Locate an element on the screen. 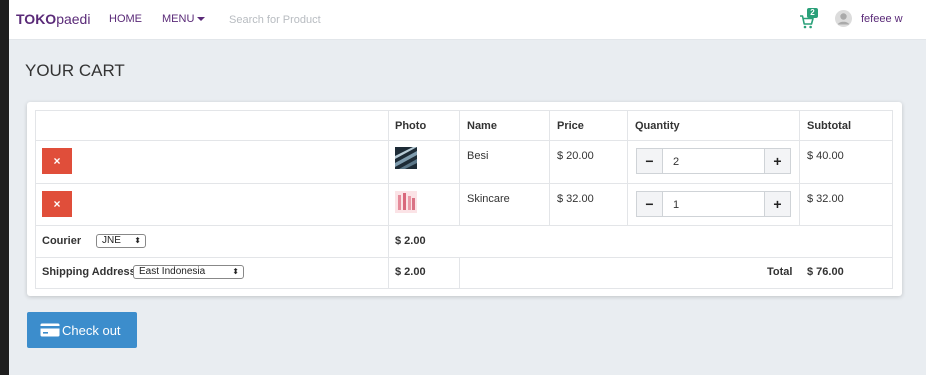  total-value: $ 76.00 is located at coordinates (825, 272).